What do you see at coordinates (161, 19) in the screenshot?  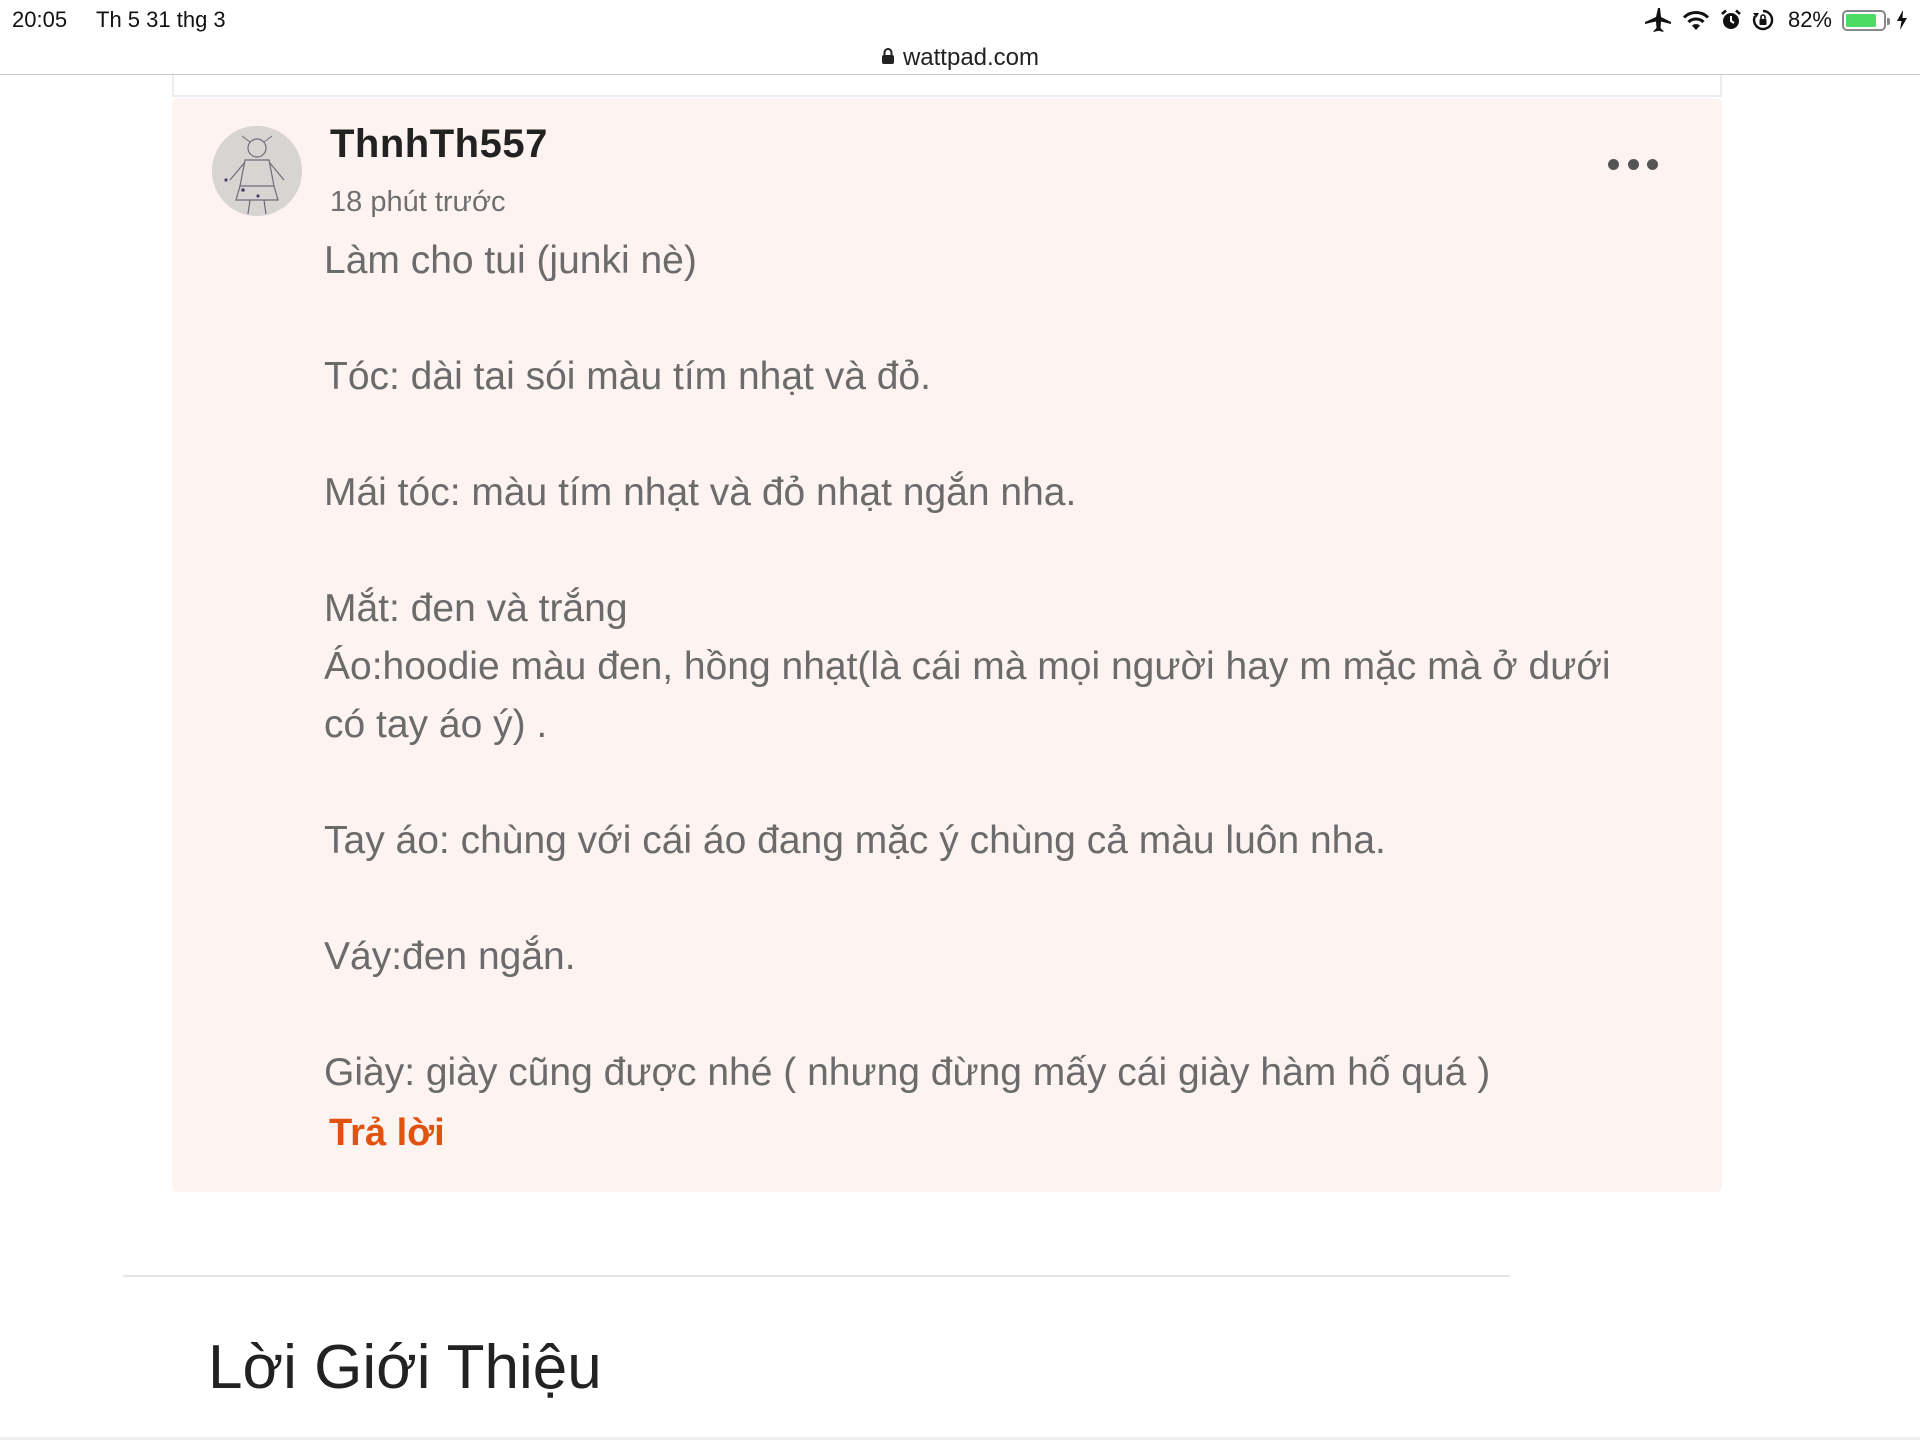 I see `status-date: Th 5 31 thg 3` at bounding box center [161, 19].